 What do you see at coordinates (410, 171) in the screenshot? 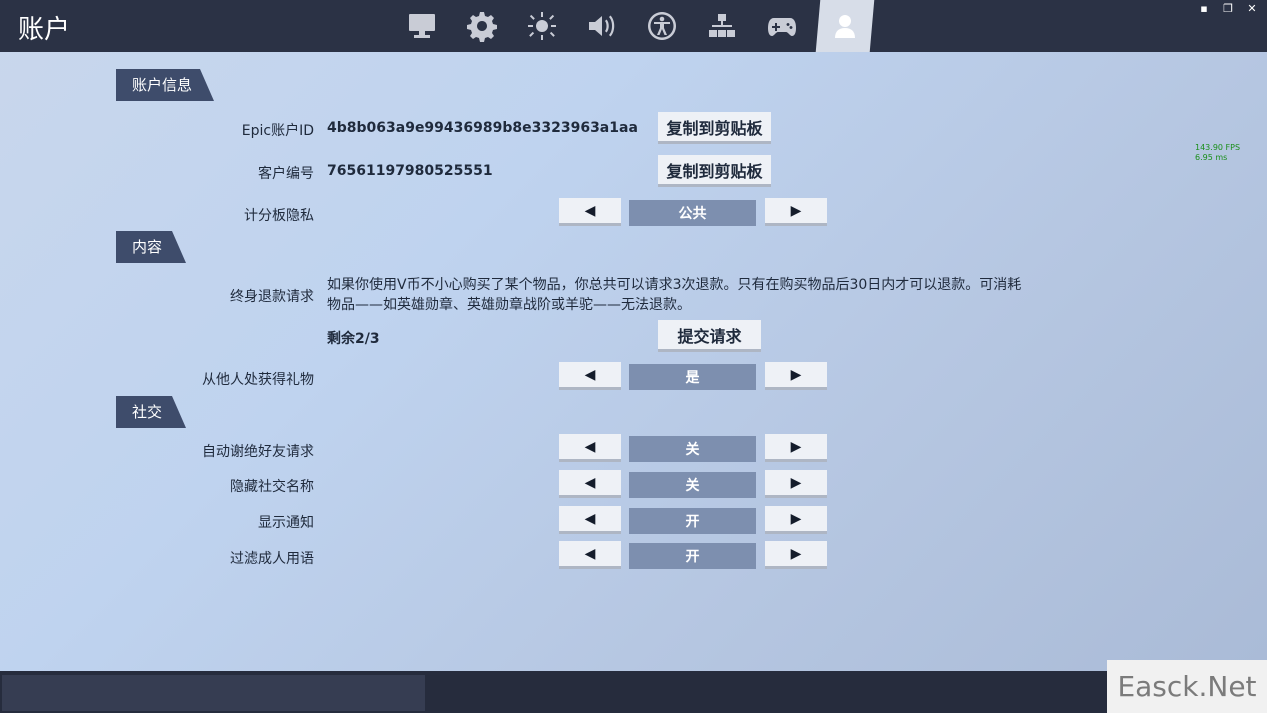
I see `customer-id-value: 76561197980525551` at bounding box center [410, 171].